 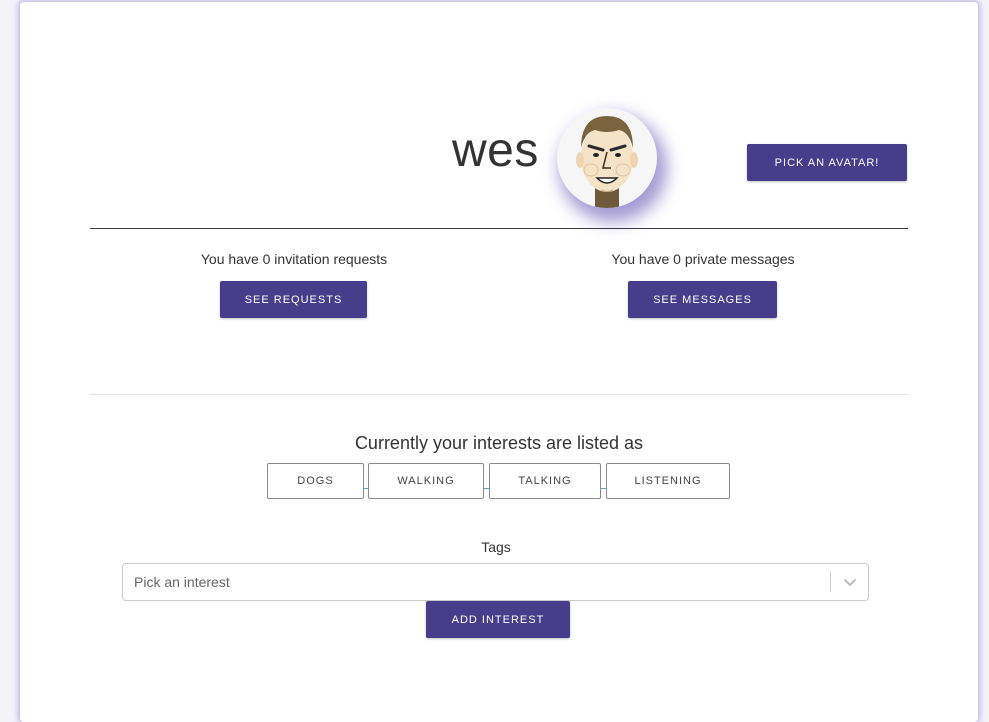 What do you see at coordinates (496, 547) in the screenshot?
I see `tags-label: Tags` at bounding box center [496, 547].